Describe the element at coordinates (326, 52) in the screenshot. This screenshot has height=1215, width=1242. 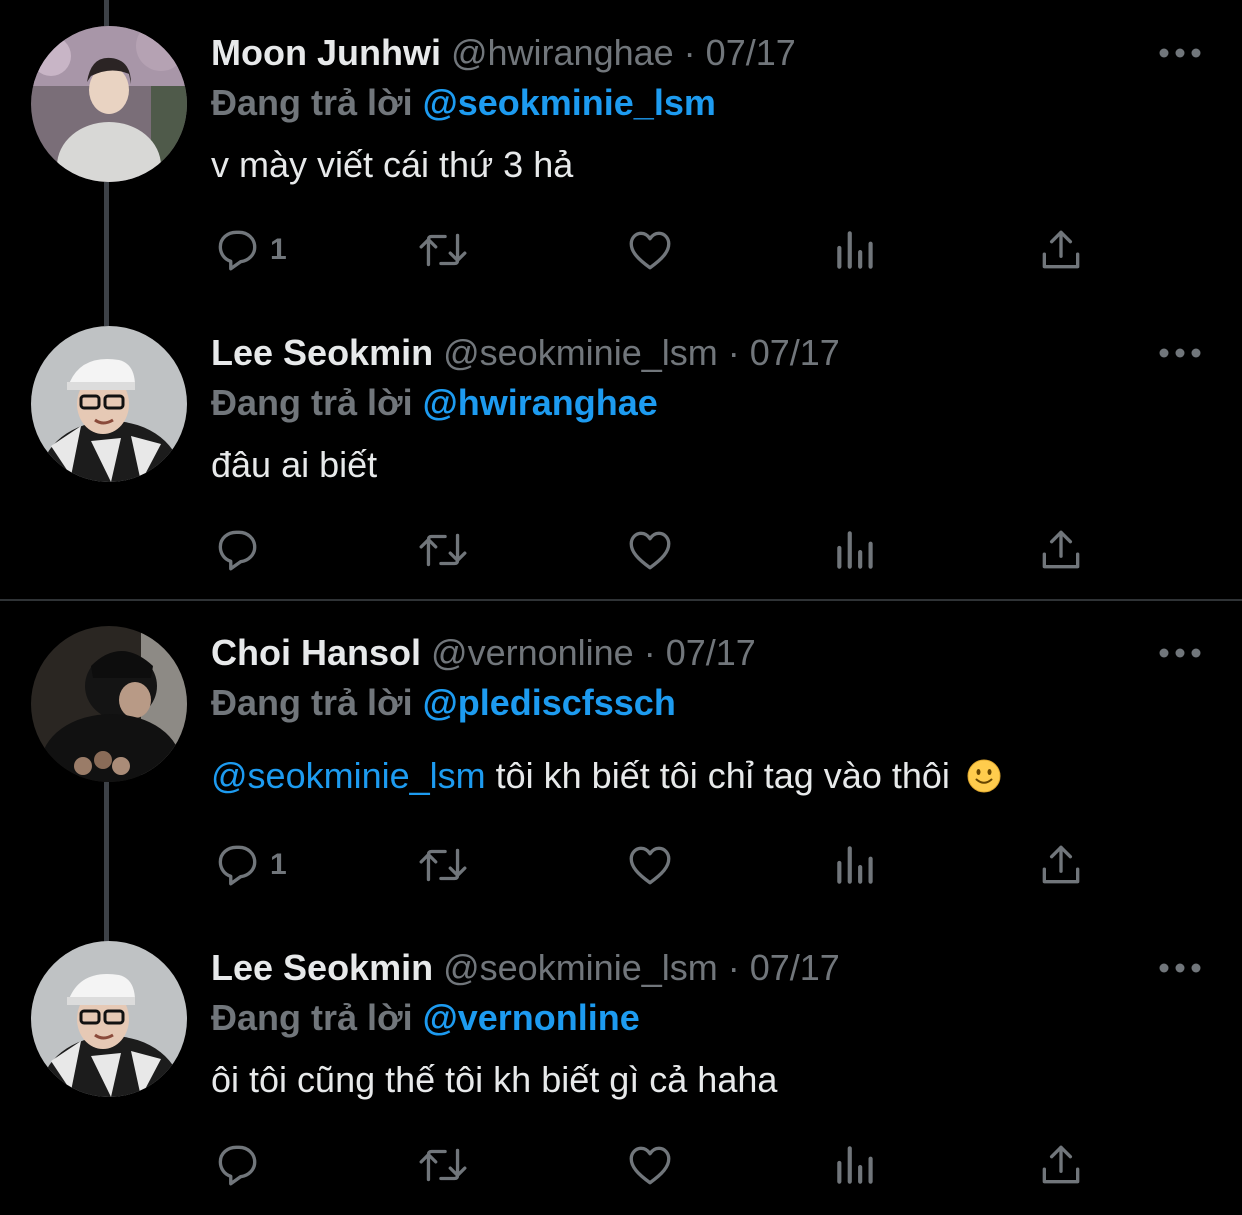
I see `display-name: Moon Junhwi` at that location.